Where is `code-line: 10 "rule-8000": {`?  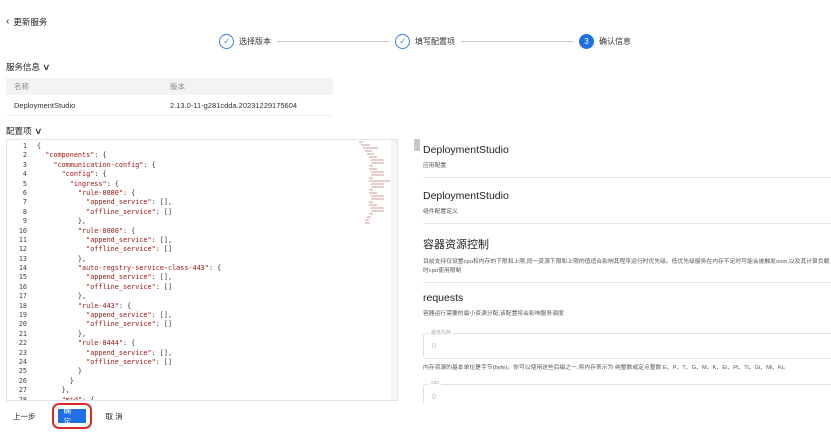
code-line: 10 "rule-8000": { is located at coordinates (114, 231).